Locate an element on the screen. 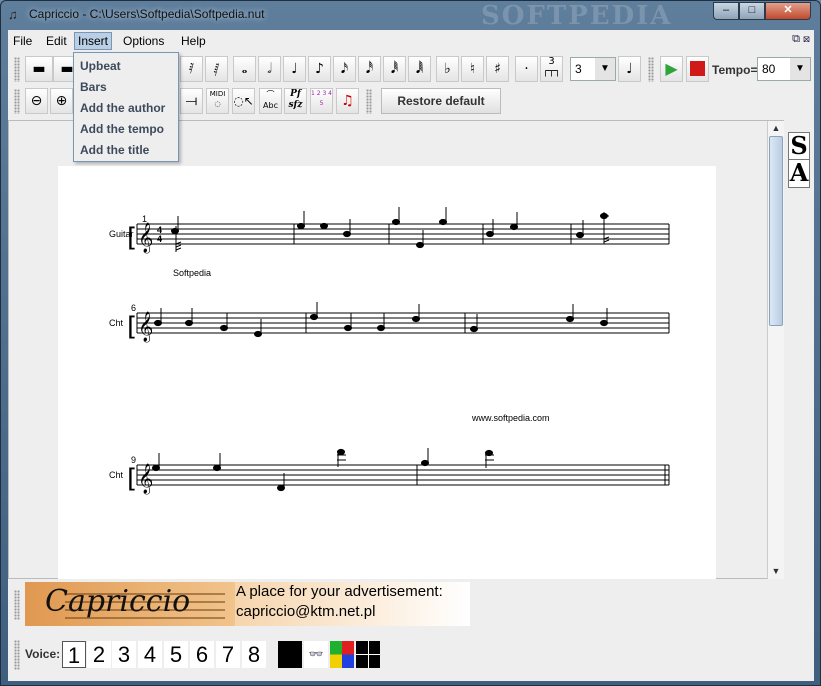 This screenshot has height=686, width=821. quarter-note-input-button: ♩ is located at coordinates (629, 69).